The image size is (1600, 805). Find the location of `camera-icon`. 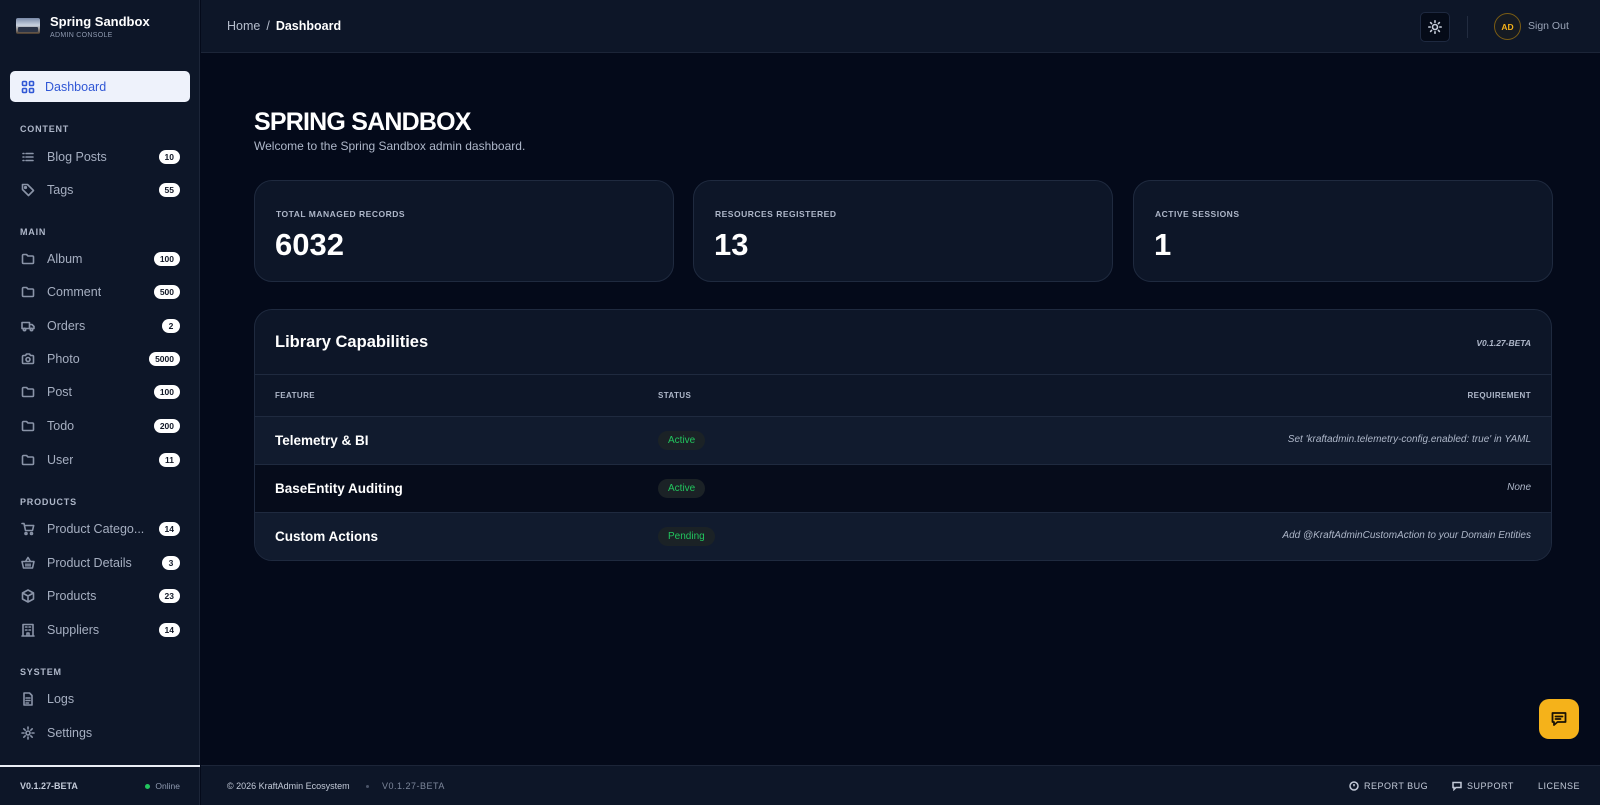

camera-icon is located at coordinates (28, 359).